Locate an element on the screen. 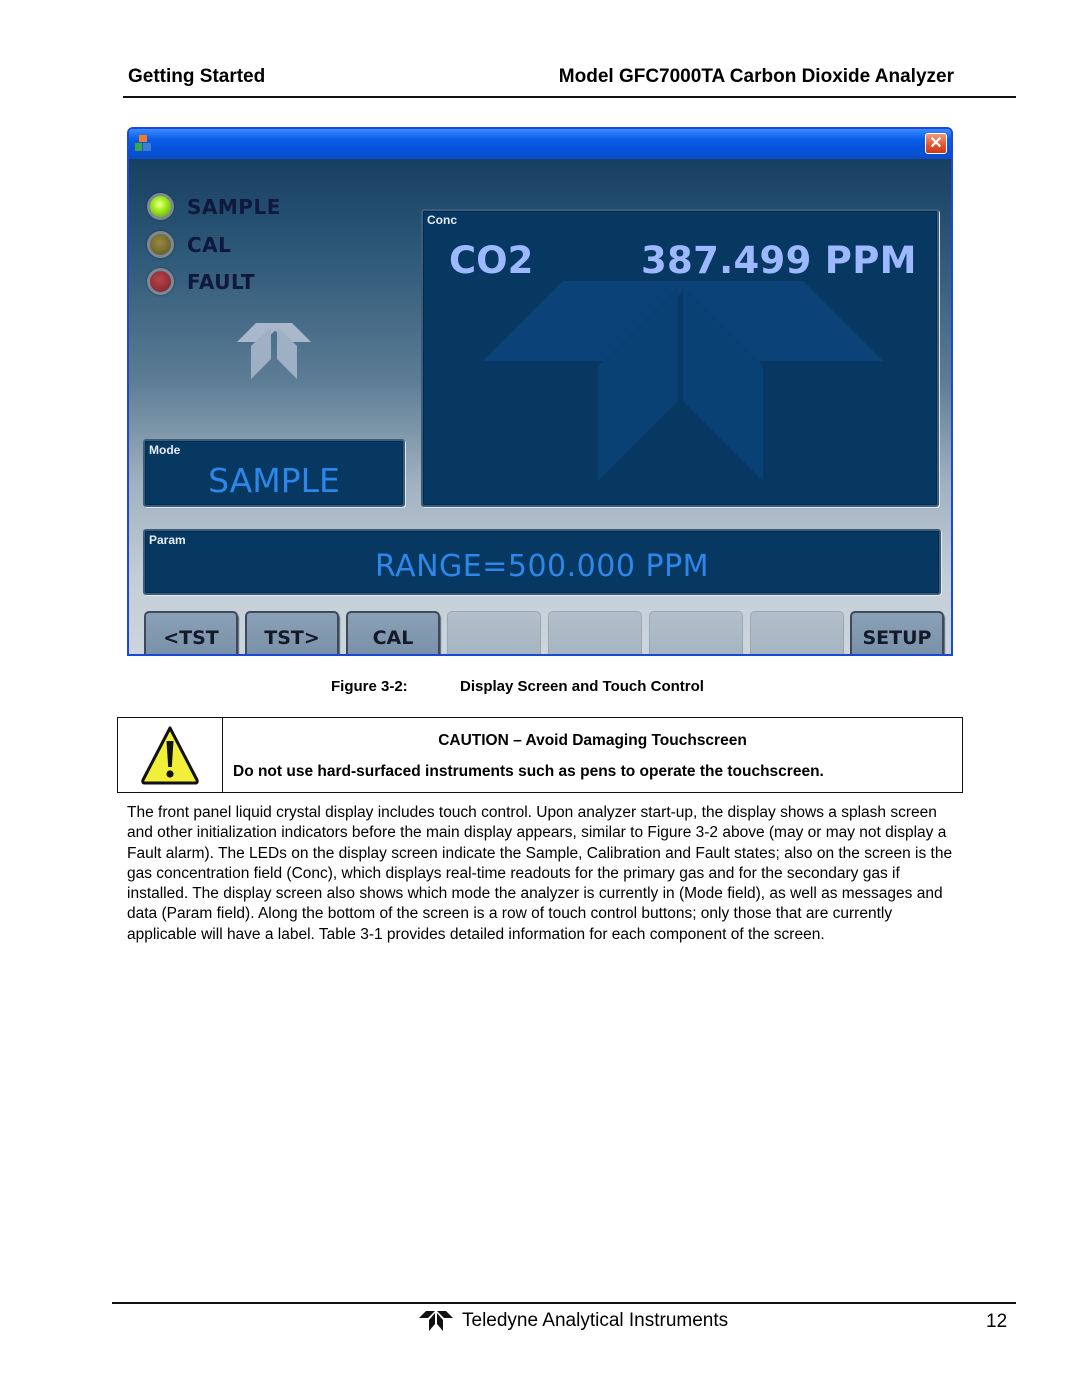 The width and height of the screenshot is (1080, 1397). teledyne-watermark-icon is located at coordinates (683, 381).